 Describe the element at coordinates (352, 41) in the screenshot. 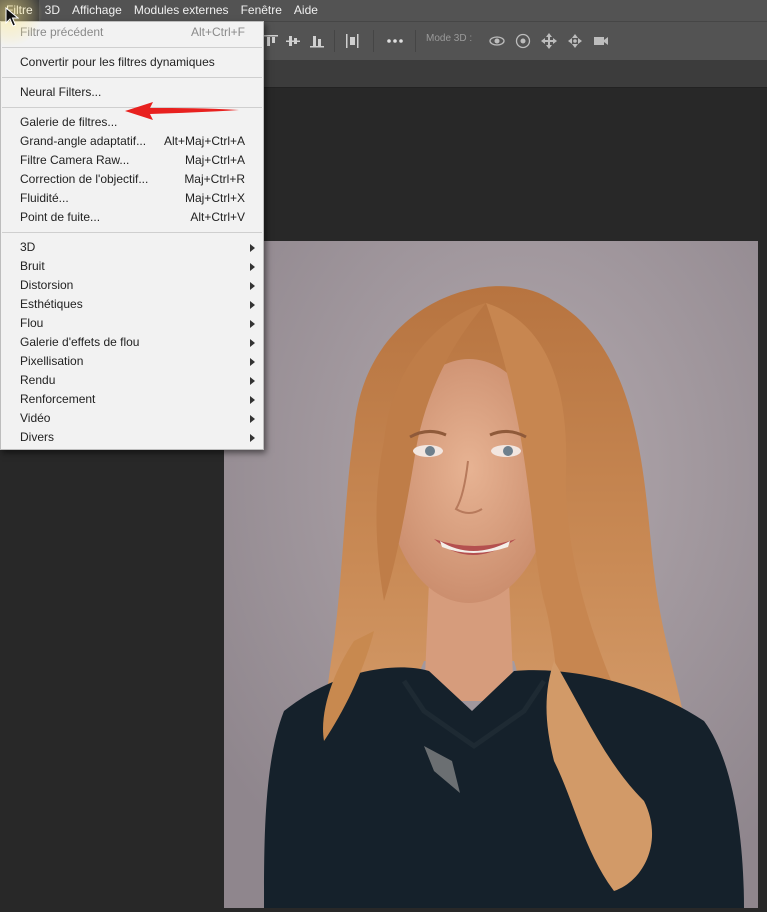

I see `distribute-icon` at that location.